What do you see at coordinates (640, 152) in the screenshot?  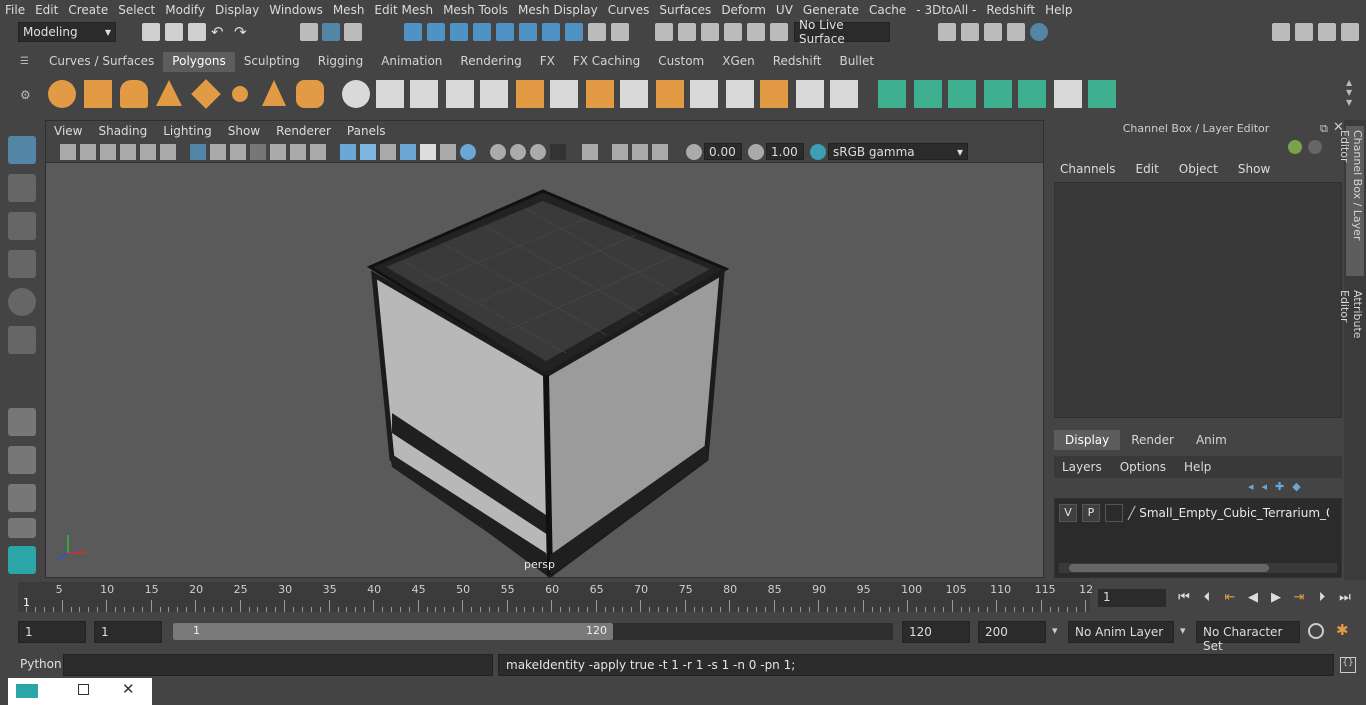 I see `frame-selected-icon` at bounding box center [640, 152].